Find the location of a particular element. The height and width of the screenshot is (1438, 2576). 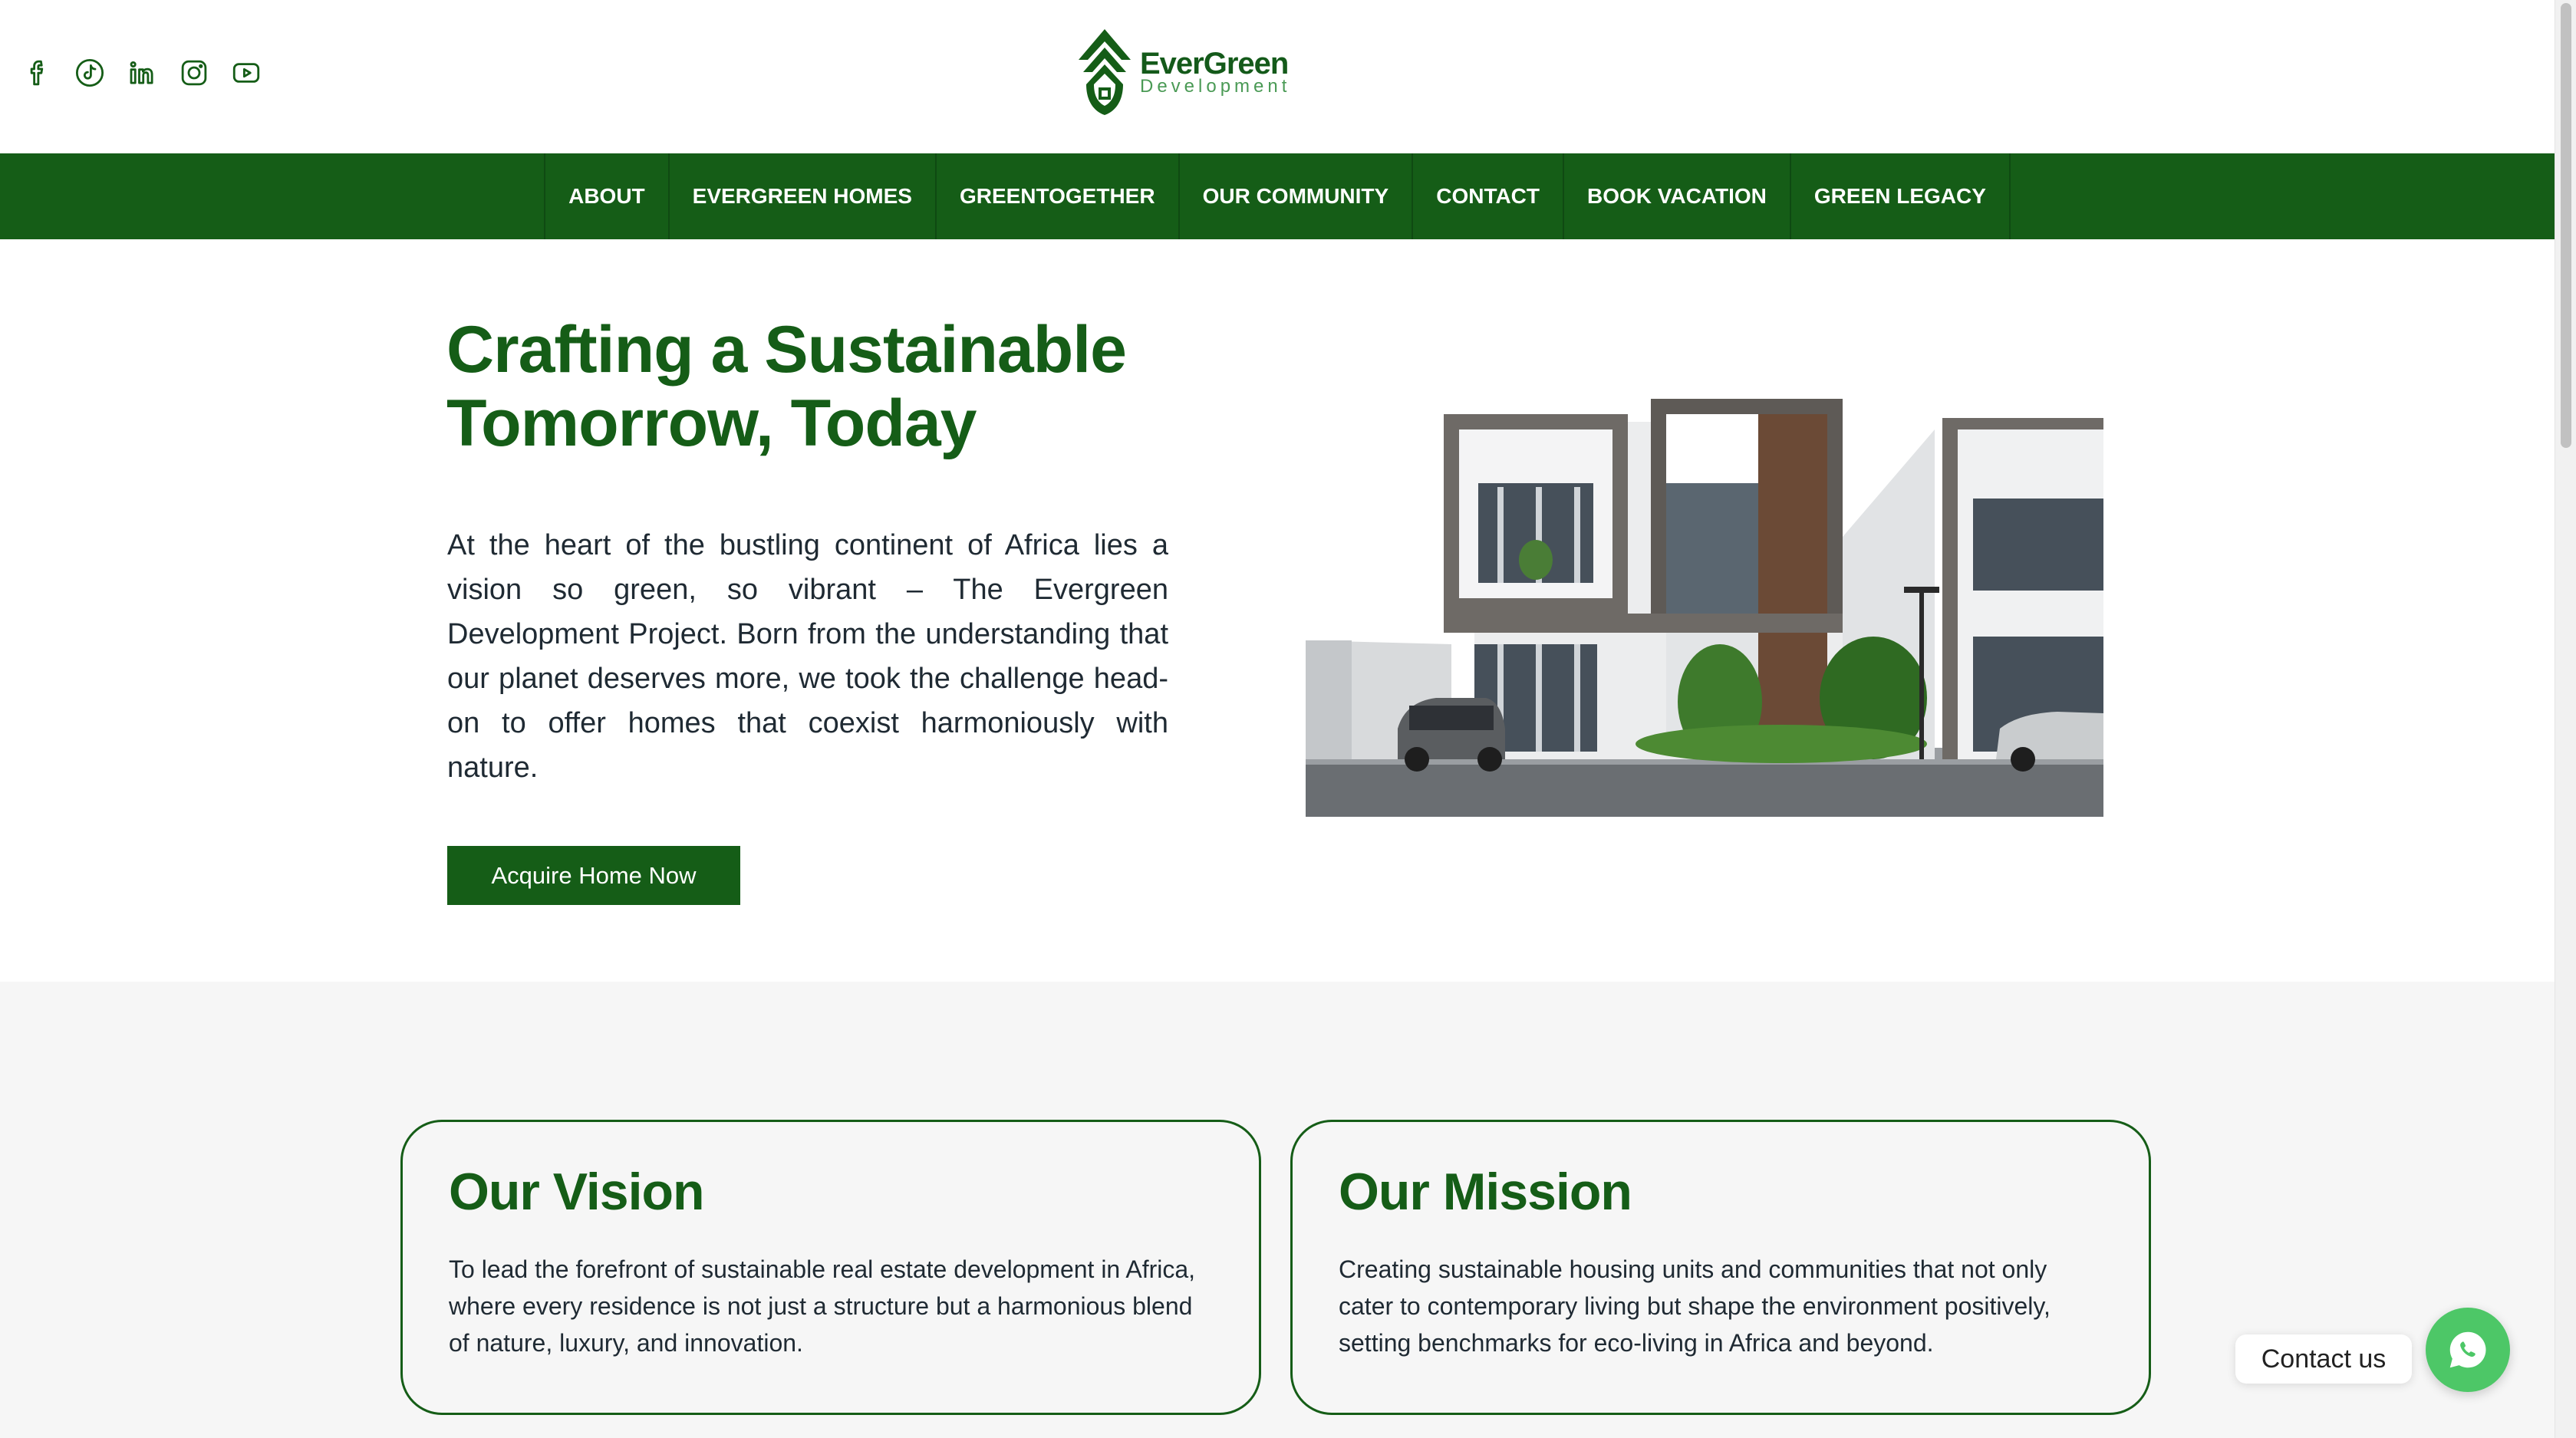

house-rendering-image is located at coordinates (1704, 608).